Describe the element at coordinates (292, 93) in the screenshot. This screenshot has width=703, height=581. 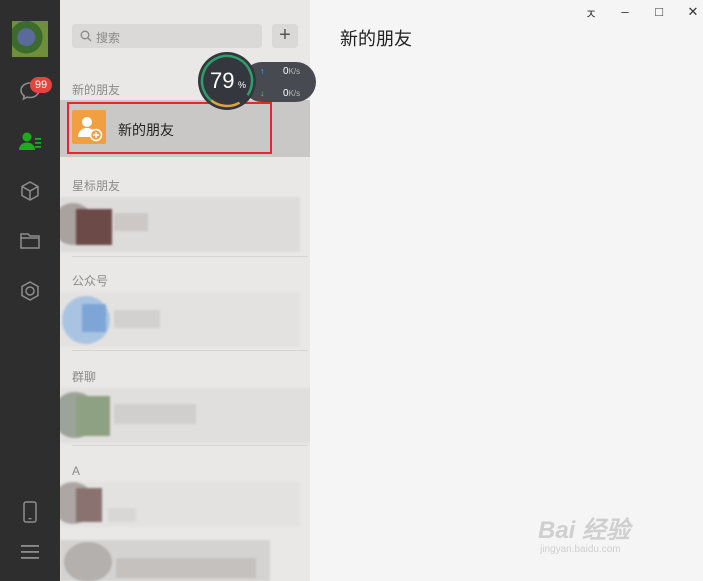
I see `download-rate: 0K/s` at that location.